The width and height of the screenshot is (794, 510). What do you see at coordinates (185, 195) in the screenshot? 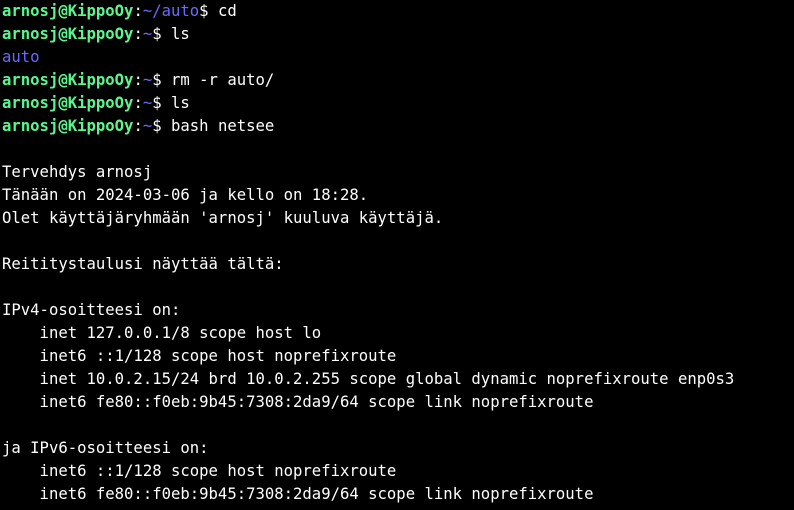
I see `output-text: Tänään on 2024-03-06 ja kello on 18:28.` at bounding box center [185, 195].